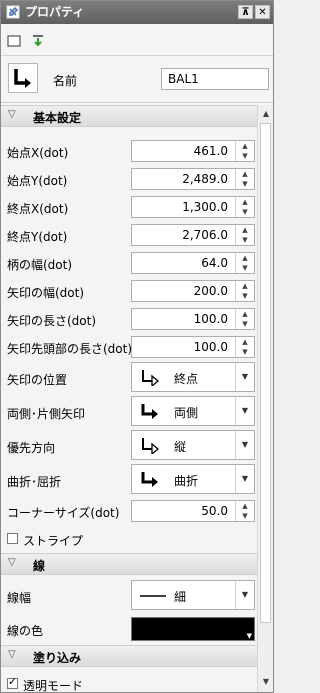 Image resolution: width=320 pixels, height=693 pixels. What do you see at coordinates (65, 81) in the screenshot?
I see `name-label: 名前` at bounding box center [65, 81].